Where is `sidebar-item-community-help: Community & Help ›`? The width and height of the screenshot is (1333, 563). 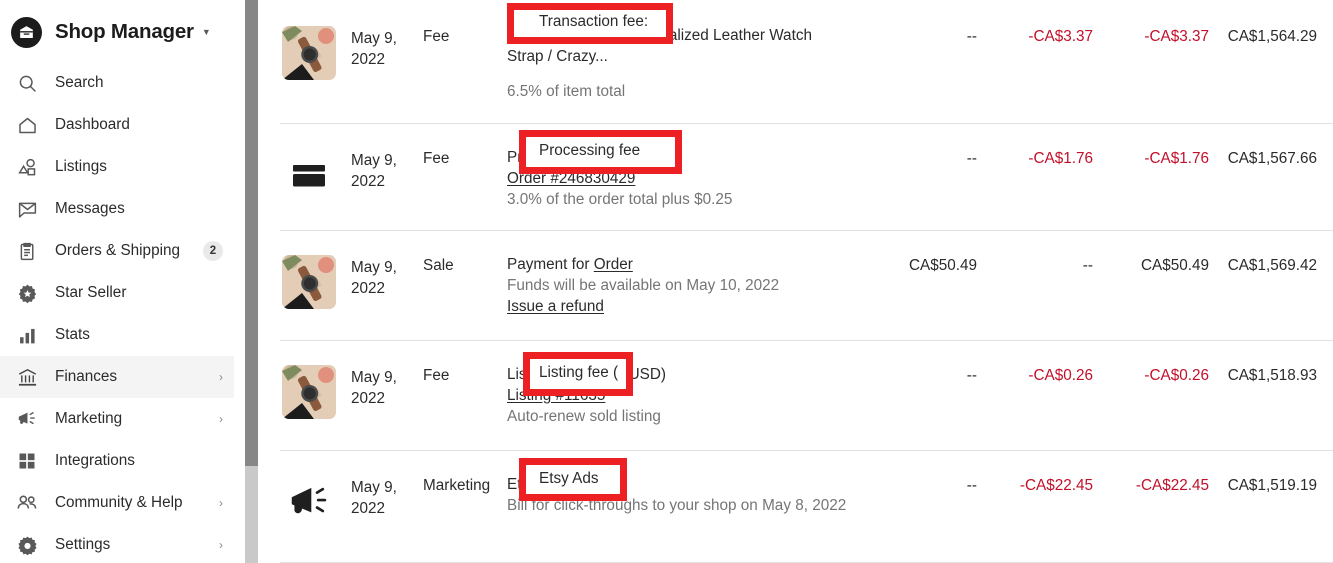
sidebar-item-community-help: Community & Help › is located at coordinates (117, 503).